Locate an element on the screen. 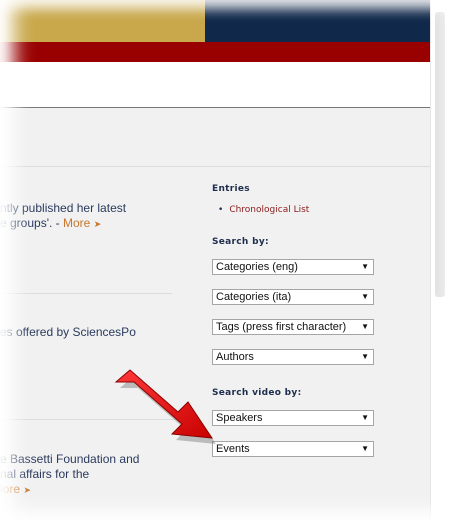  select-value: Speakers is located at coordinates (239, 418).